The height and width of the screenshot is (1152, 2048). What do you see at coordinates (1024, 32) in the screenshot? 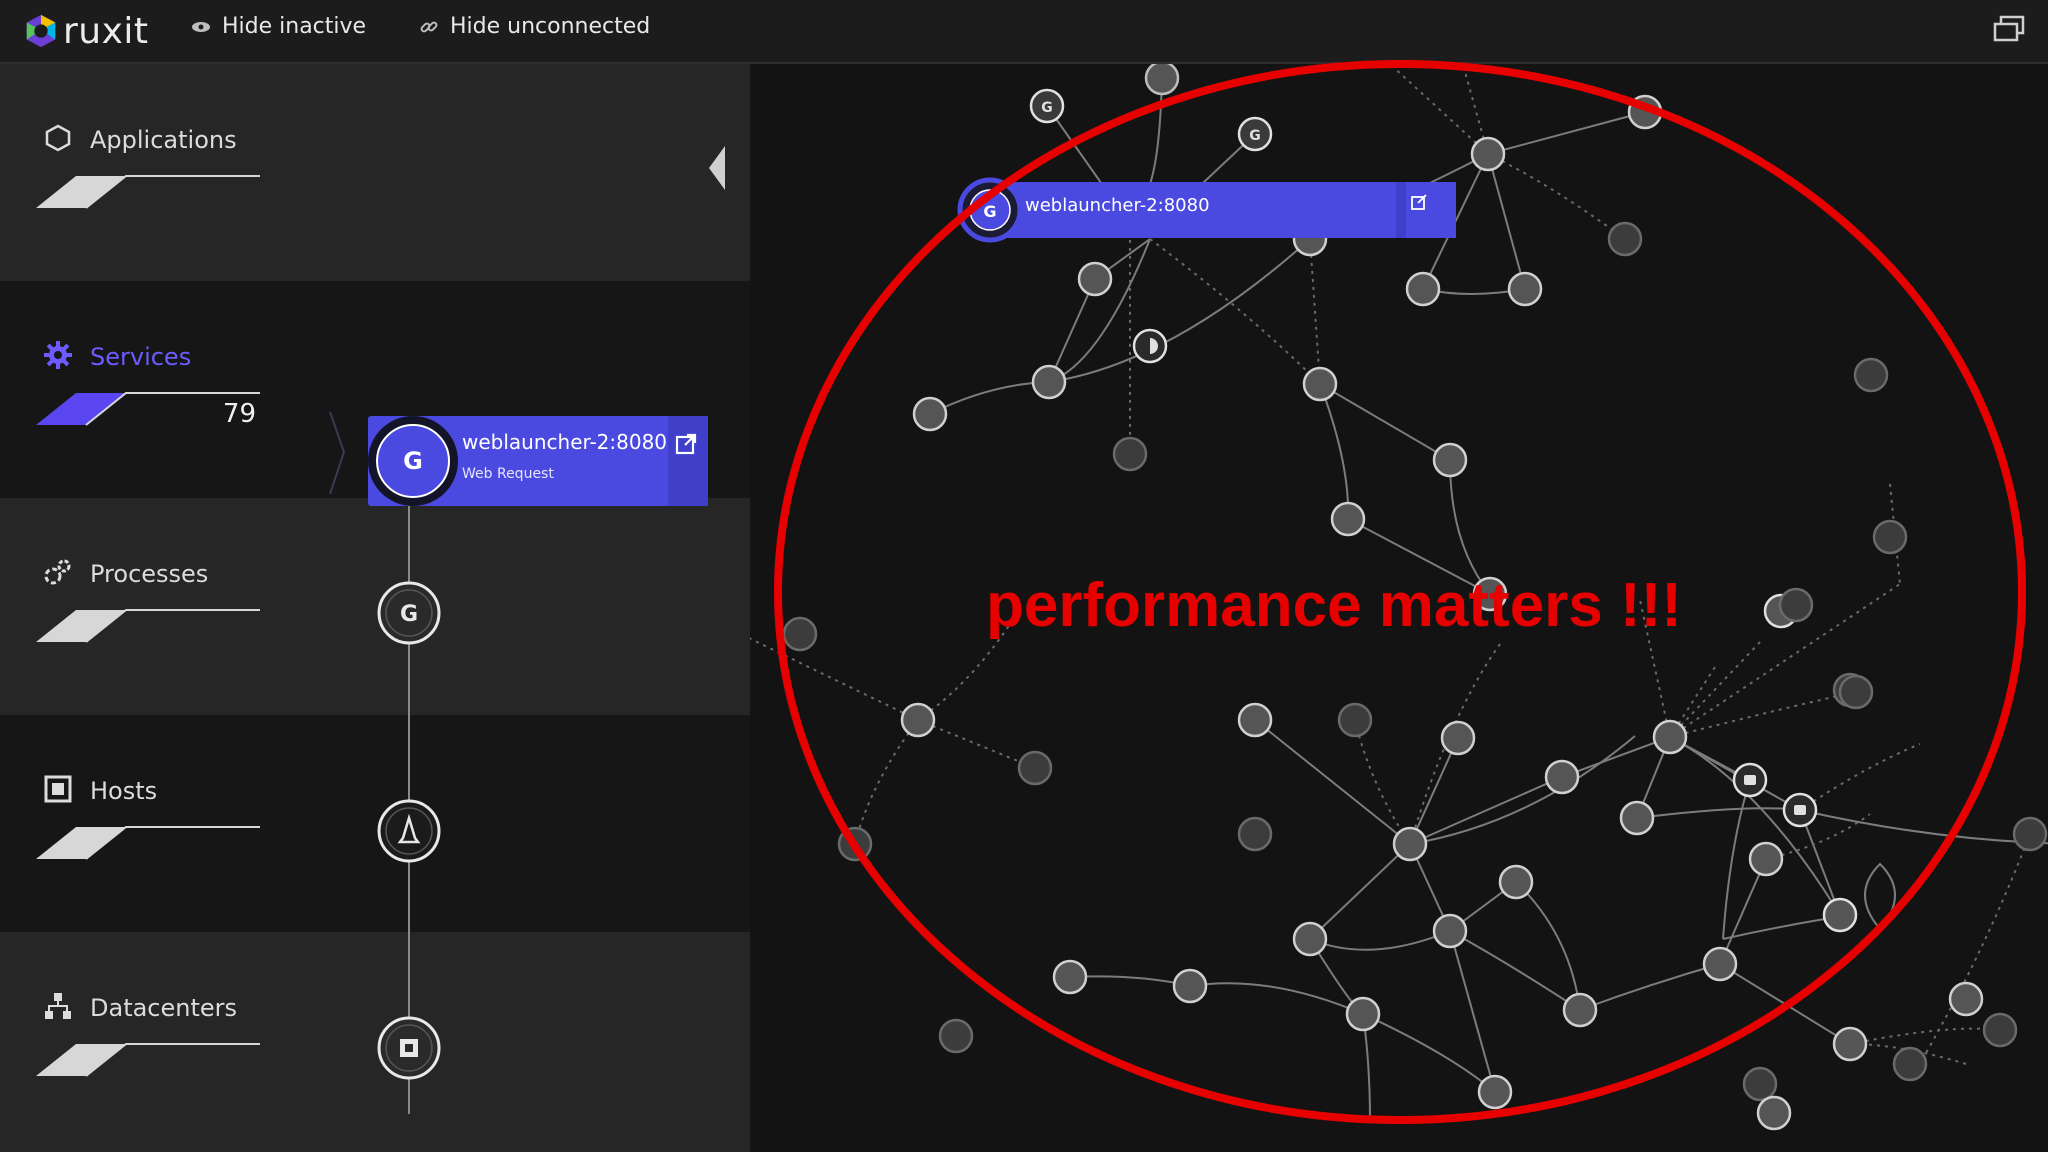
I see `top-bar: ruxit Hide inactive Hide unconnected` at bounding box center [1024, 32].